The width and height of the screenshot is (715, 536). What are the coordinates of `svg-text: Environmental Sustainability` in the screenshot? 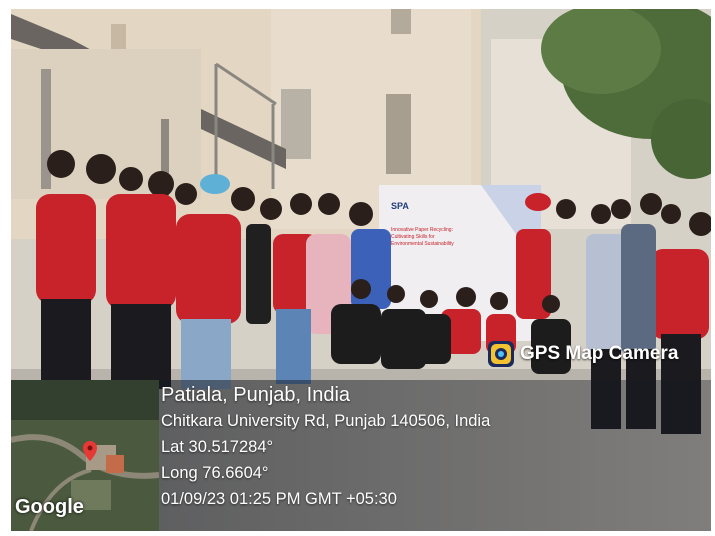 It's located at (422, 244).